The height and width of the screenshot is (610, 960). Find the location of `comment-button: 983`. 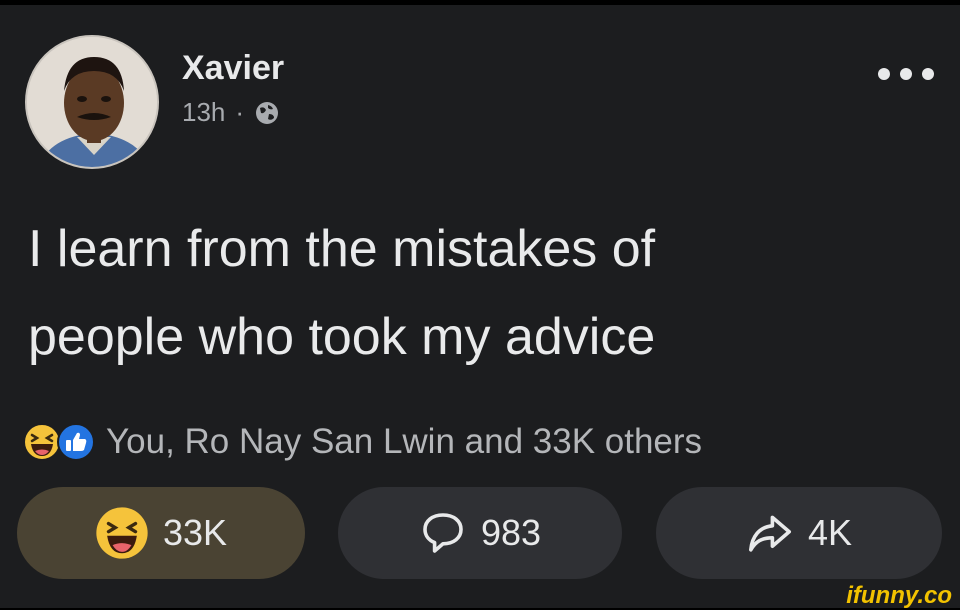

comment-button: 983 is located at coordinates (480, 533).